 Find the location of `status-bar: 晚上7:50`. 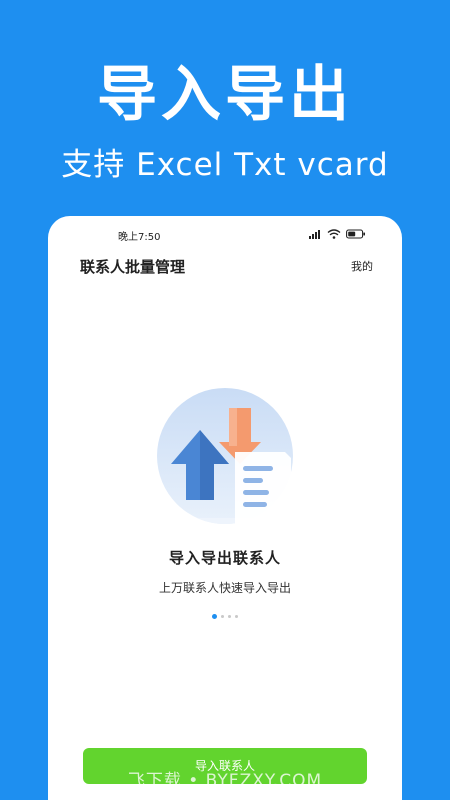

status-bar: 晚上7:50 is located at coordinates (225, 234).